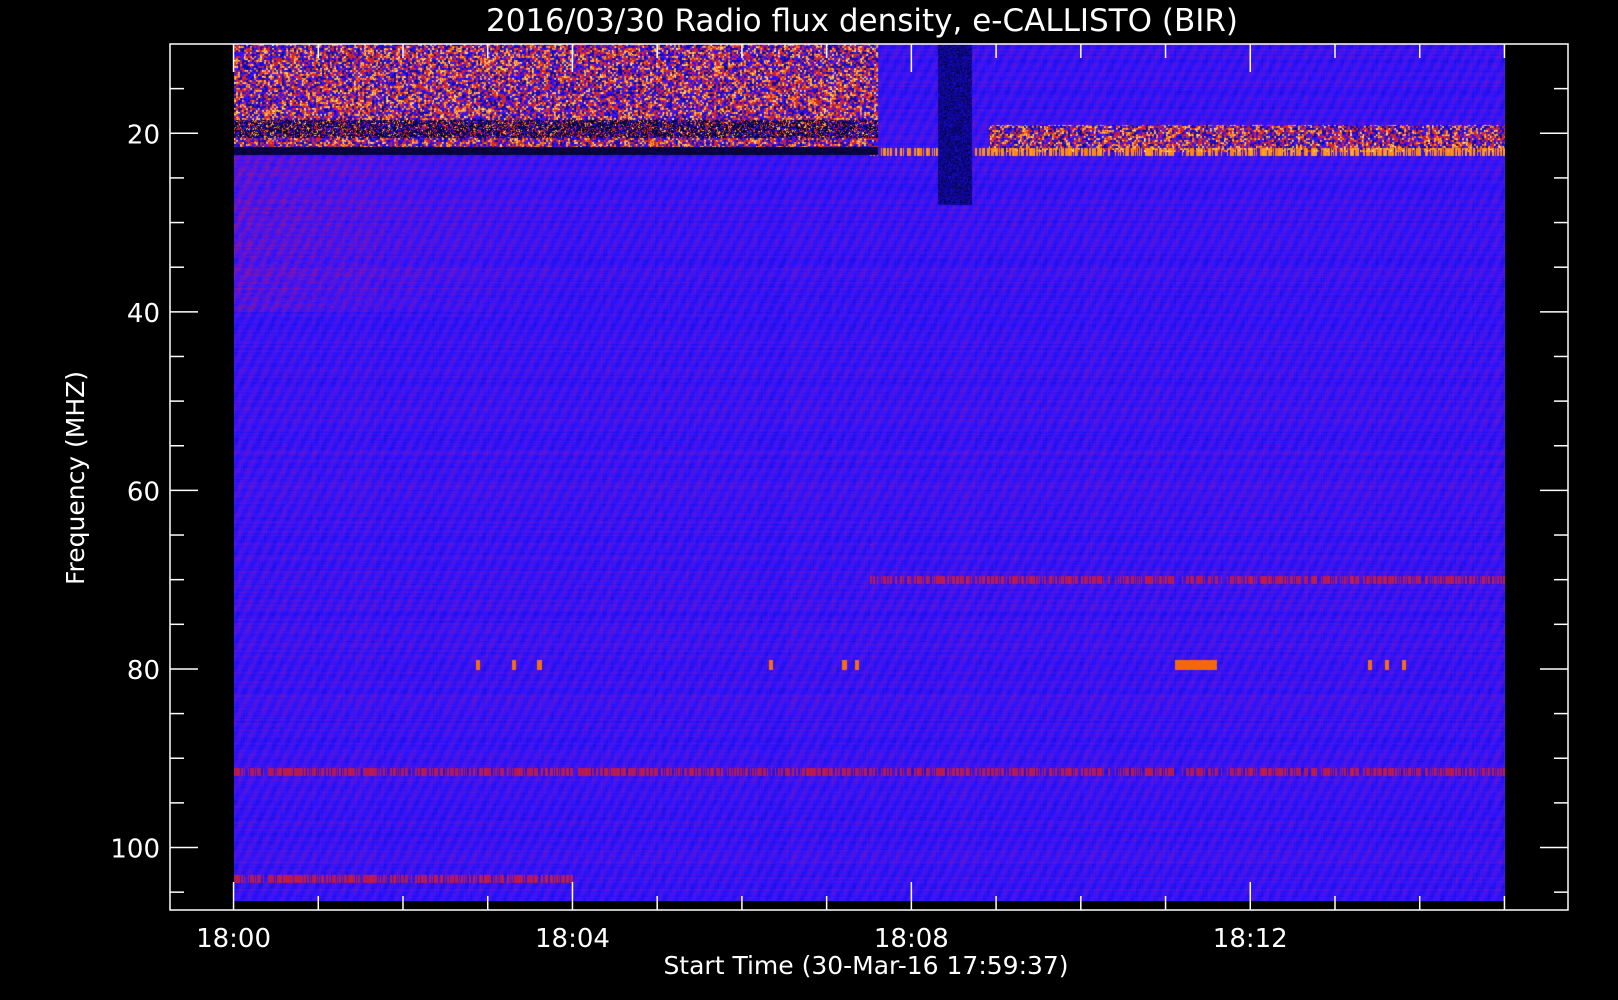 The width and height of the screenshot is (1618, 1000). What do you see at coordinates (911, 939) in the screenshot?
I see `x-tick-label: 18:08` at bounding box center [911, 939].